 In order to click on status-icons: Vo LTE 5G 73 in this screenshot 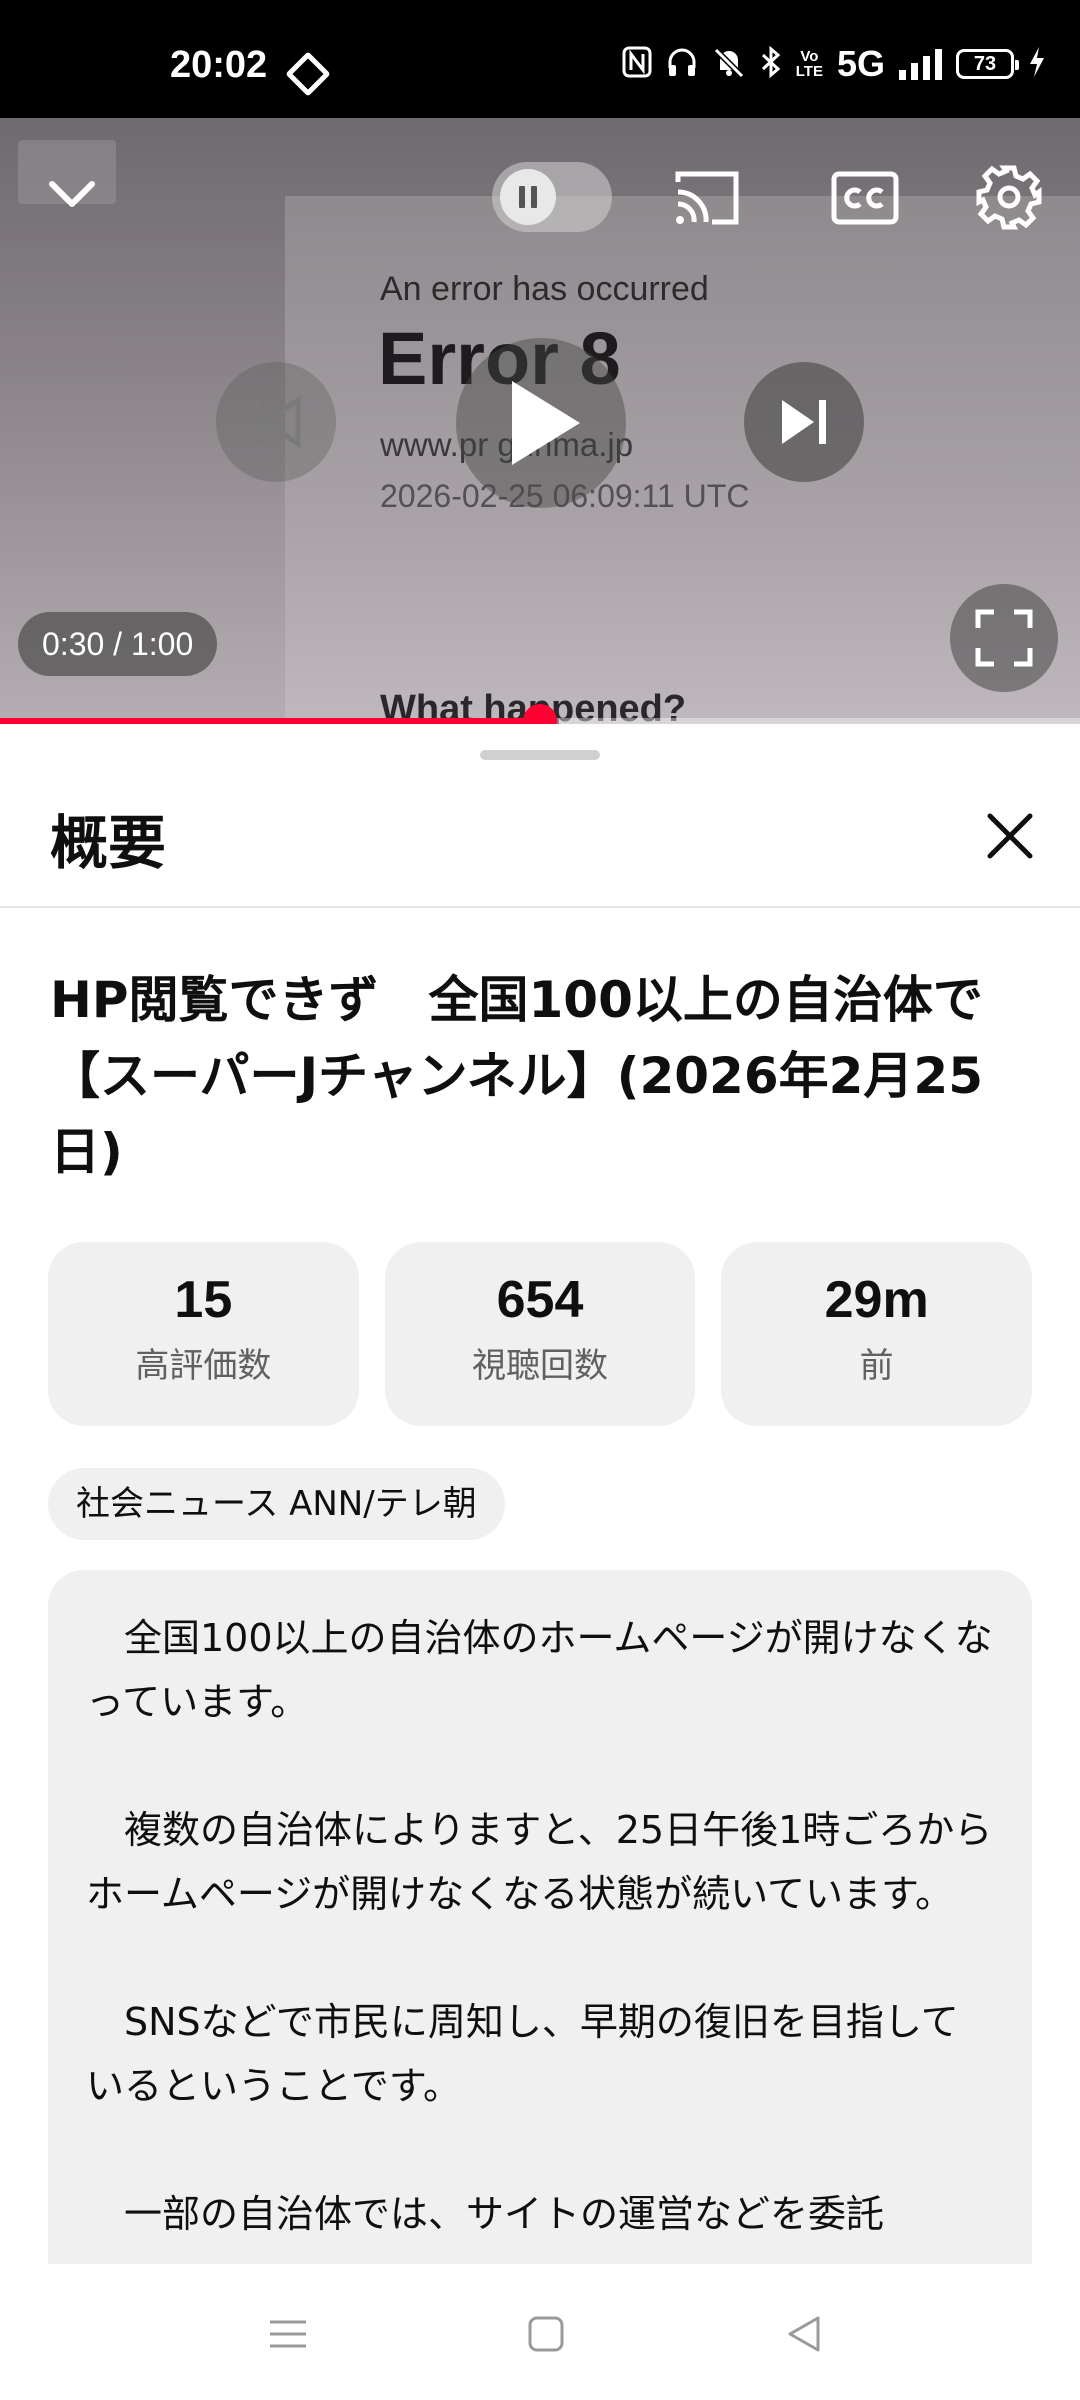, I will do `click(834, 64)`.